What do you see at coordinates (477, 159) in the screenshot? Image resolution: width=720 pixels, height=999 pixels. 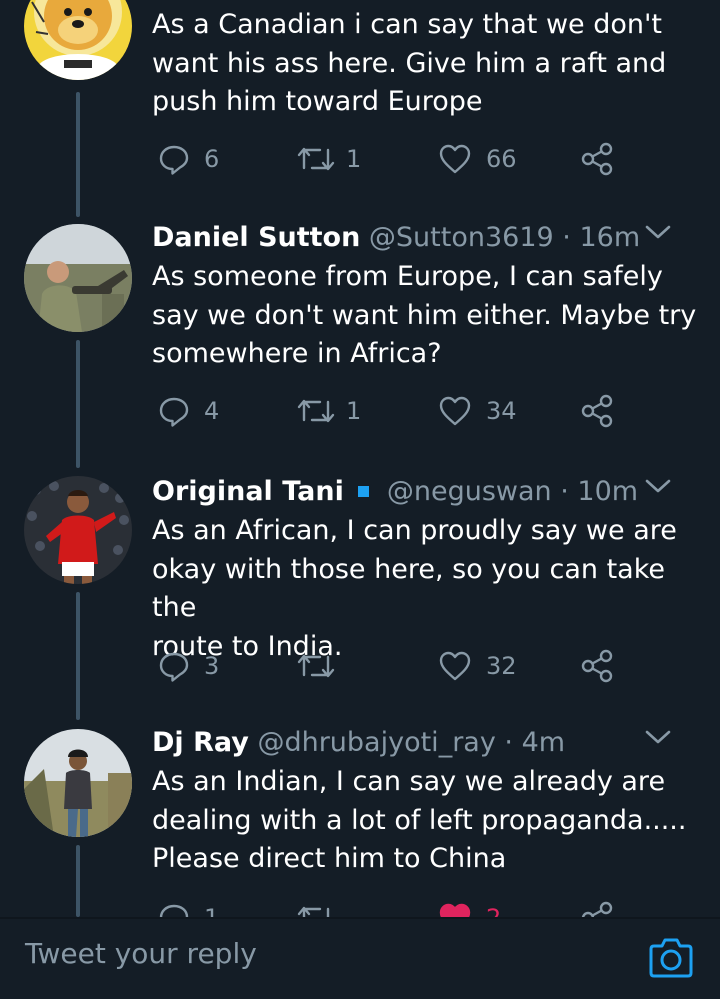 I see `like-button: 66` at bounding box center [477, 159].